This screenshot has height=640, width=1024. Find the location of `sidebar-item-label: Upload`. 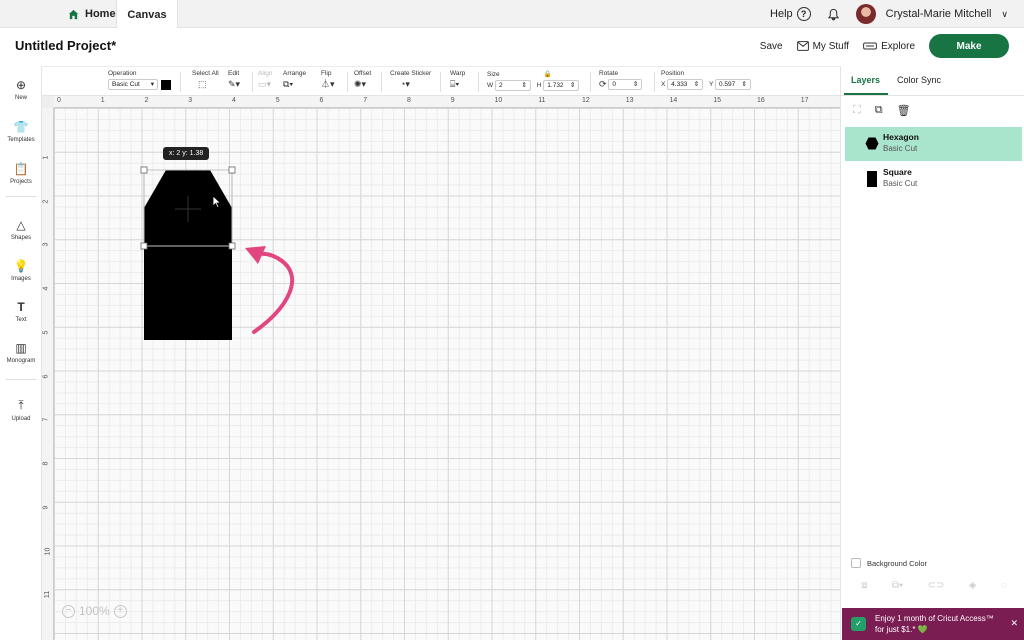

sidebar-item-label: Upload is located at coordinates (21, 419).